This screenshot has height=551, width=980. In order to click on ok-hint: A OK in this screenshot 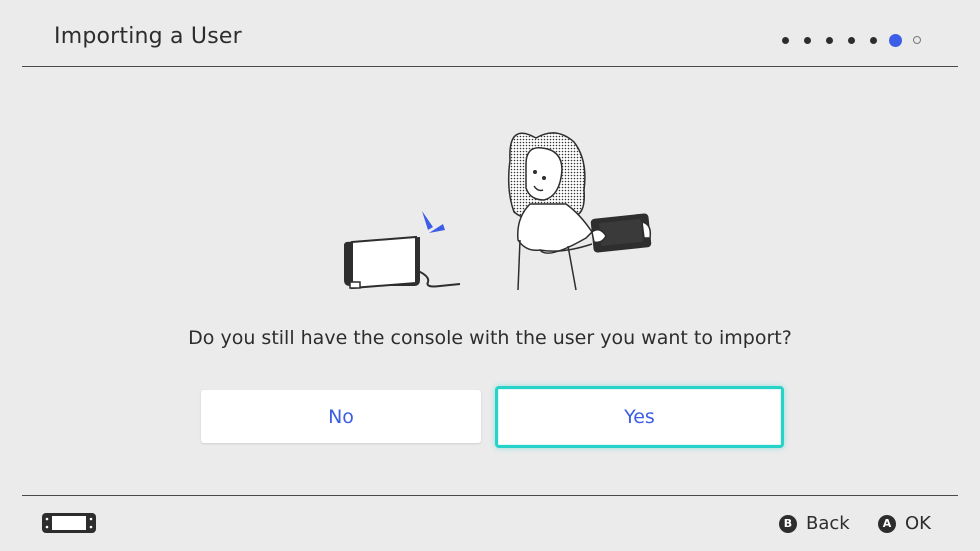, I will do `click(904, 523)`.